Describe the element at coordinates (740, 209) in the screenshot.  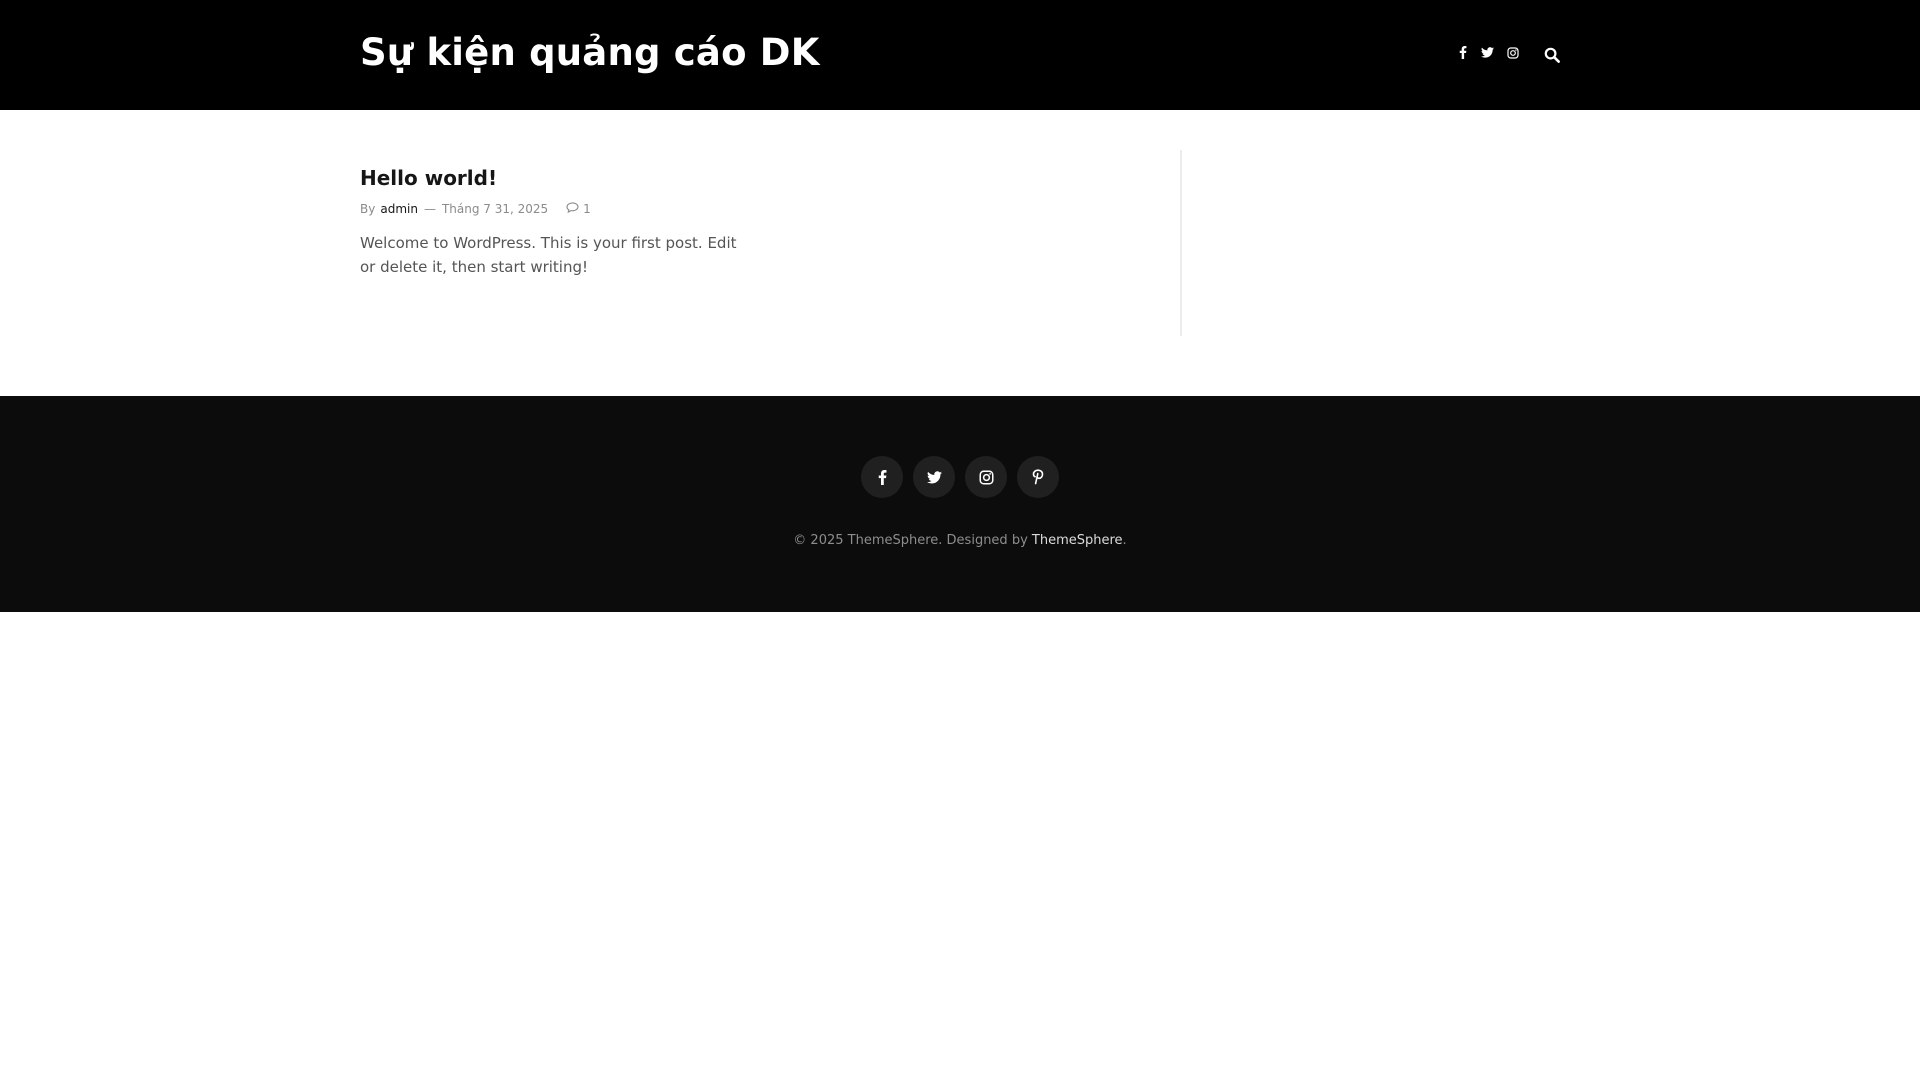
I see `post-meta: By admin — Tháng 7 31, 2025 1` at that location.